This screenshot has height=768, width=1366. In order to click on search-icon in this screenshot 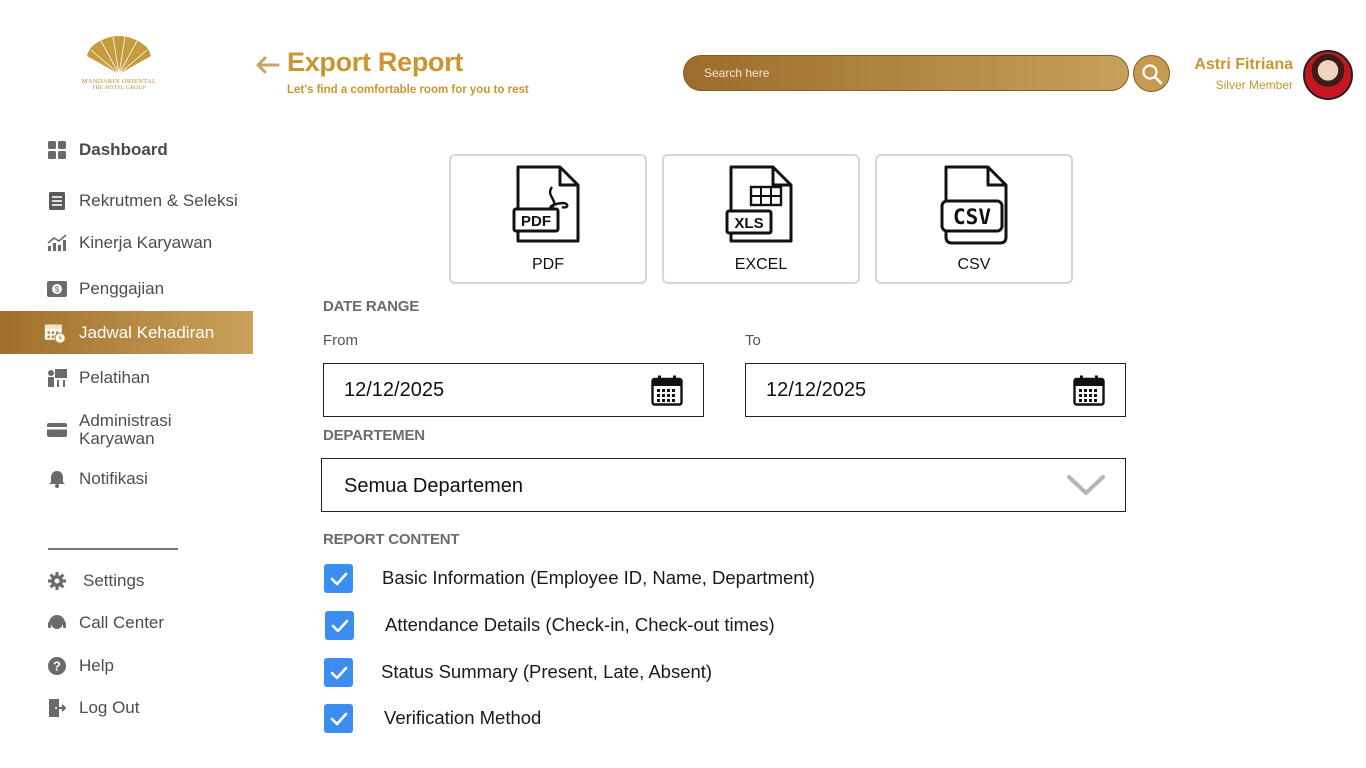, I will do `click(1151, 73)`.